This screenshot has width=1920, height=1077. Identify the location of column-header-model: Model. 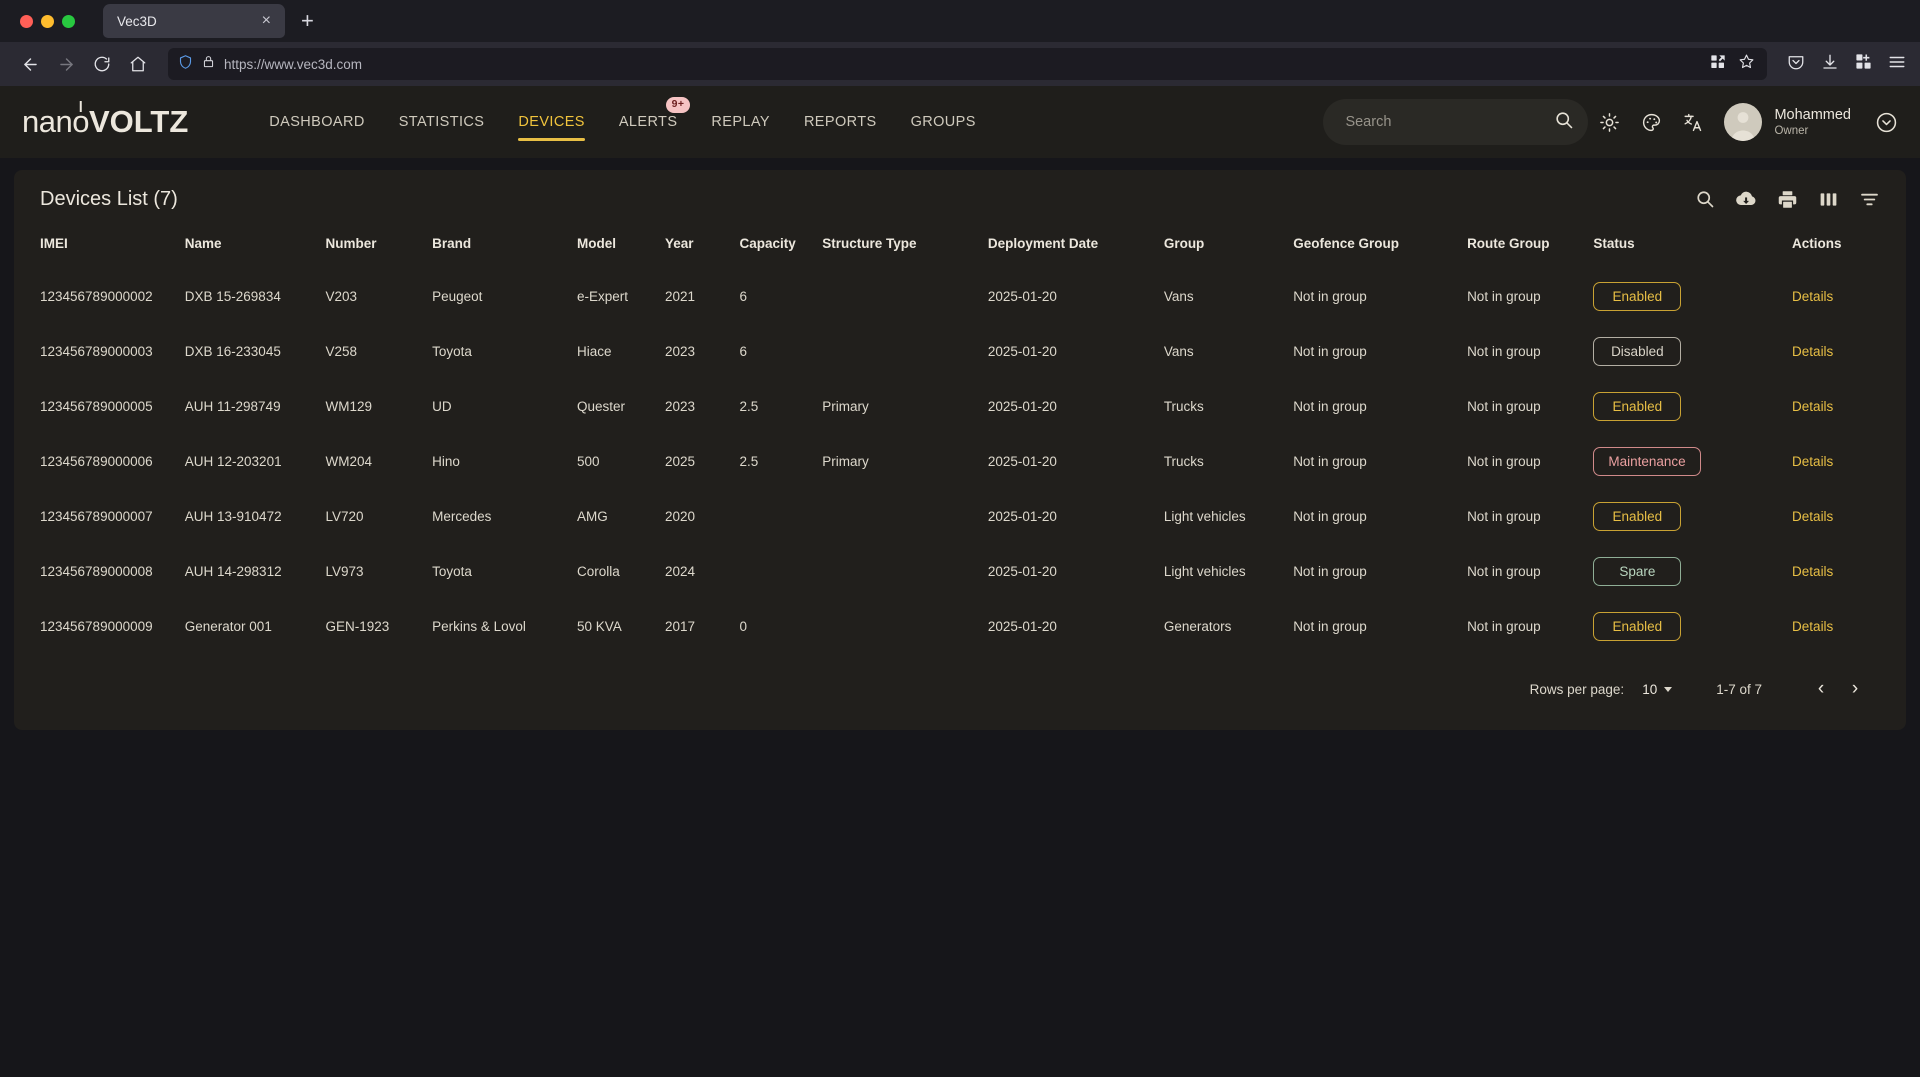
(621, 248).